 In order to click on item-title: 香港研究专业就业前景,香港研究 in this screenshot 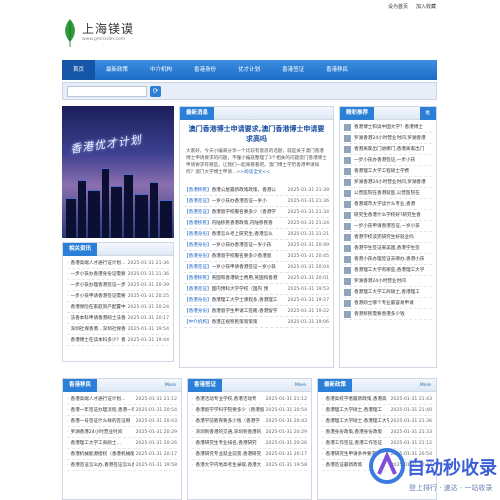, I will do `click(229, 454)`.